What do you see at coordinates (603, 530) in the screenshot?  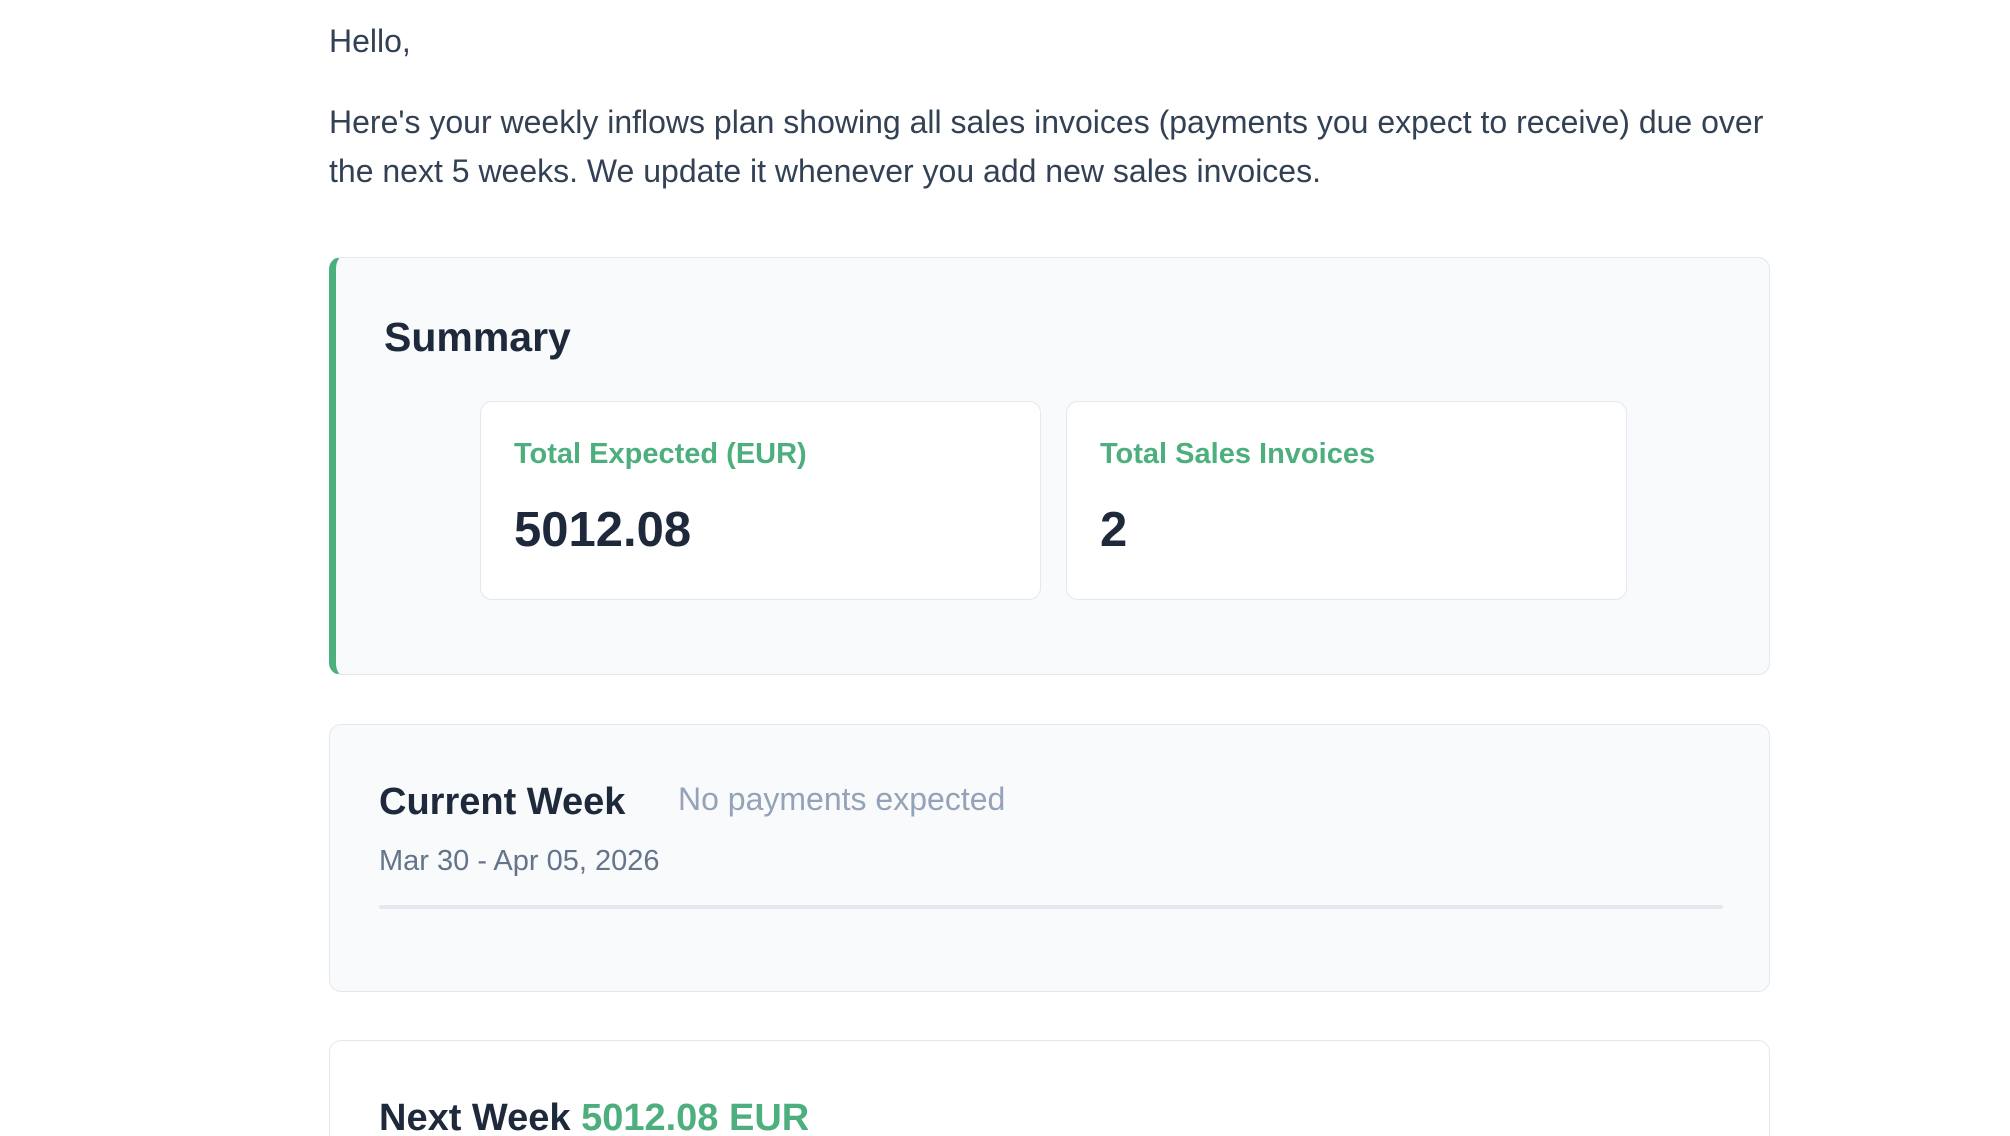 I see `stat-value: 5012.08` at bounding box center [603, 530].